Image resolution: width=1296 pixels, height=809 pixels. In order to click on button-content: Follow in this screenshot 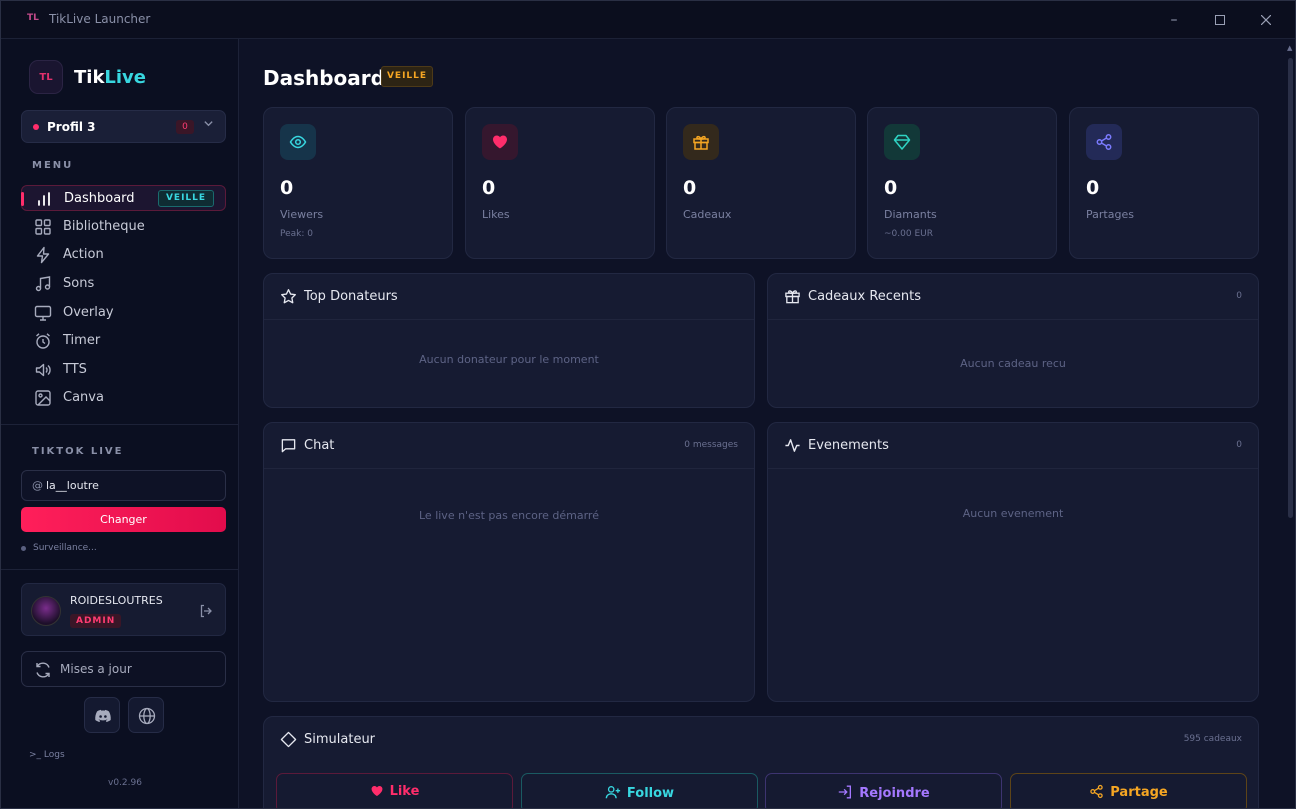, I will do `click(639, 792)`.